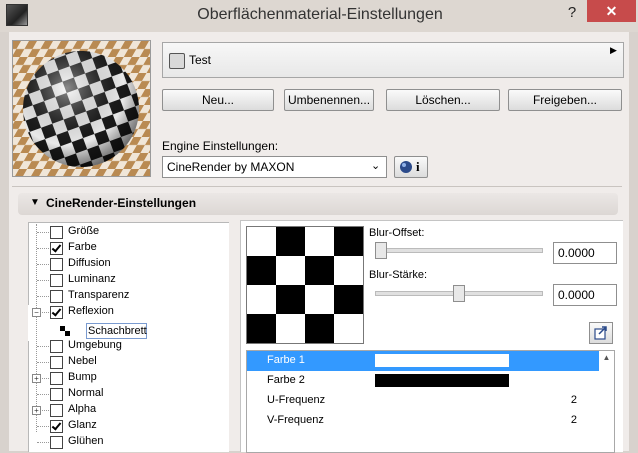  What do you see at coordinates (318, 204) in the screenshot?
I see `cinerender-section-header: ▼ CineRender-Einstellungen` at bounding box center [318, 204].